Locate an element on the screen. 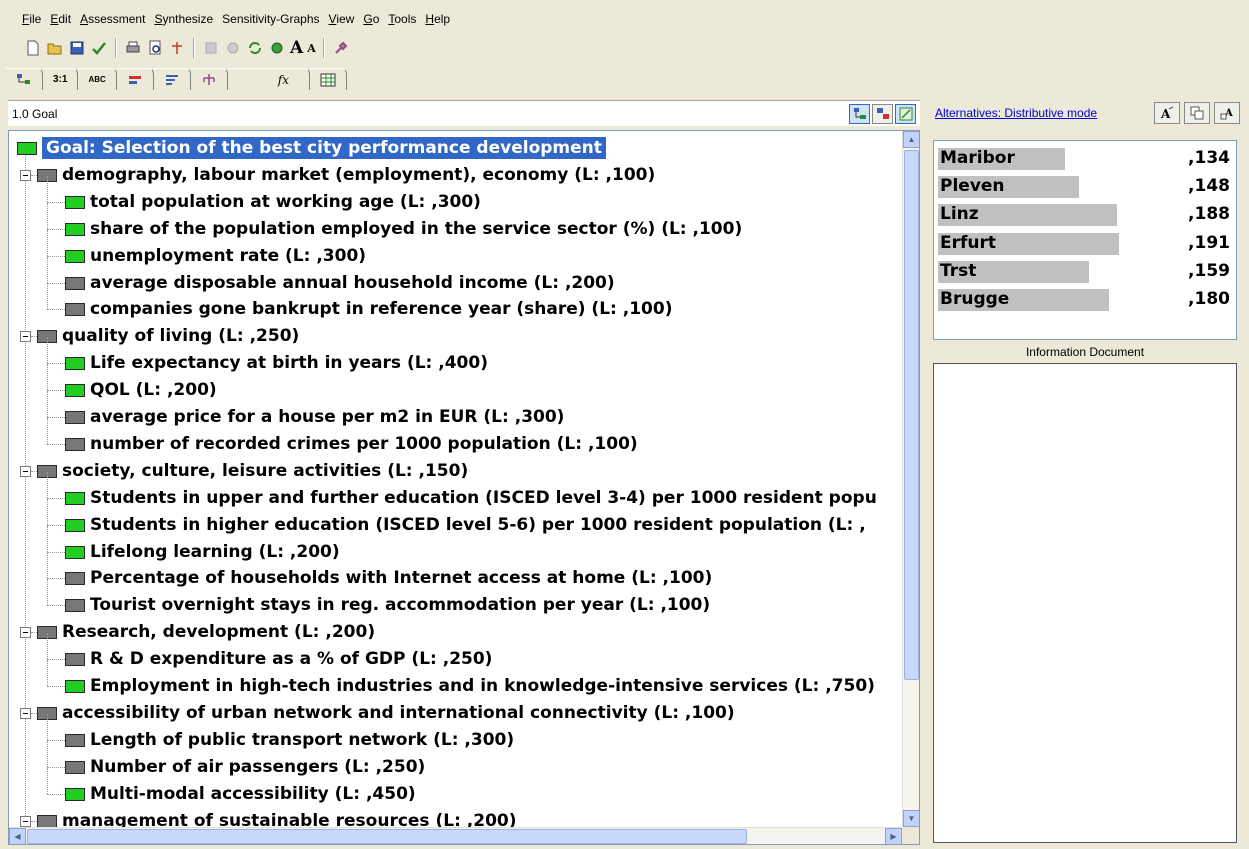 The width and height of the screenshot is (1249, 849). horizontal-scrollbar: ◀ ▶ is located at coordinates (455, 835).